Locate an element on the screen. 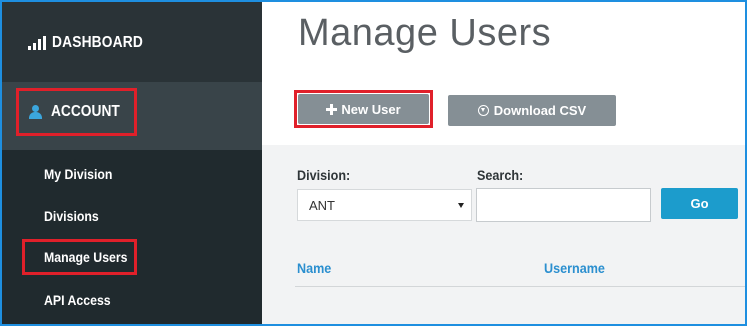 This screenshot has width=747, height=326. search-label: Search: is located at coordinates (500, 175).